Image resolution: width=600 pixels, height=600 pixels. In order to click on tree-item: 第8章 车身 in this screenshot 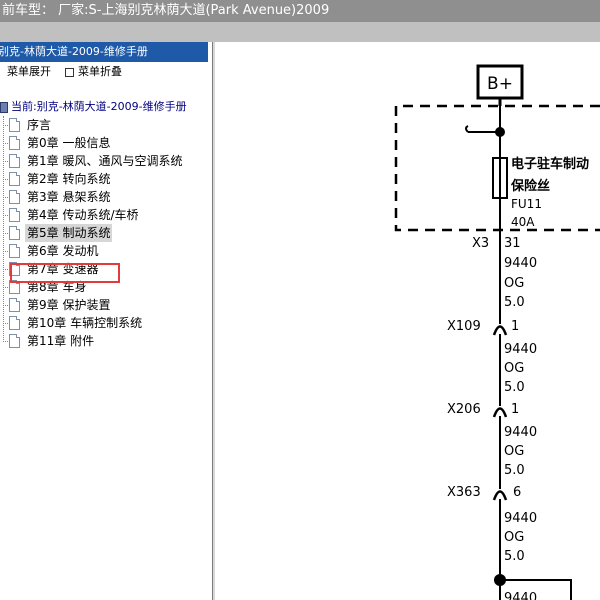, I will do `click(105, 287)`.